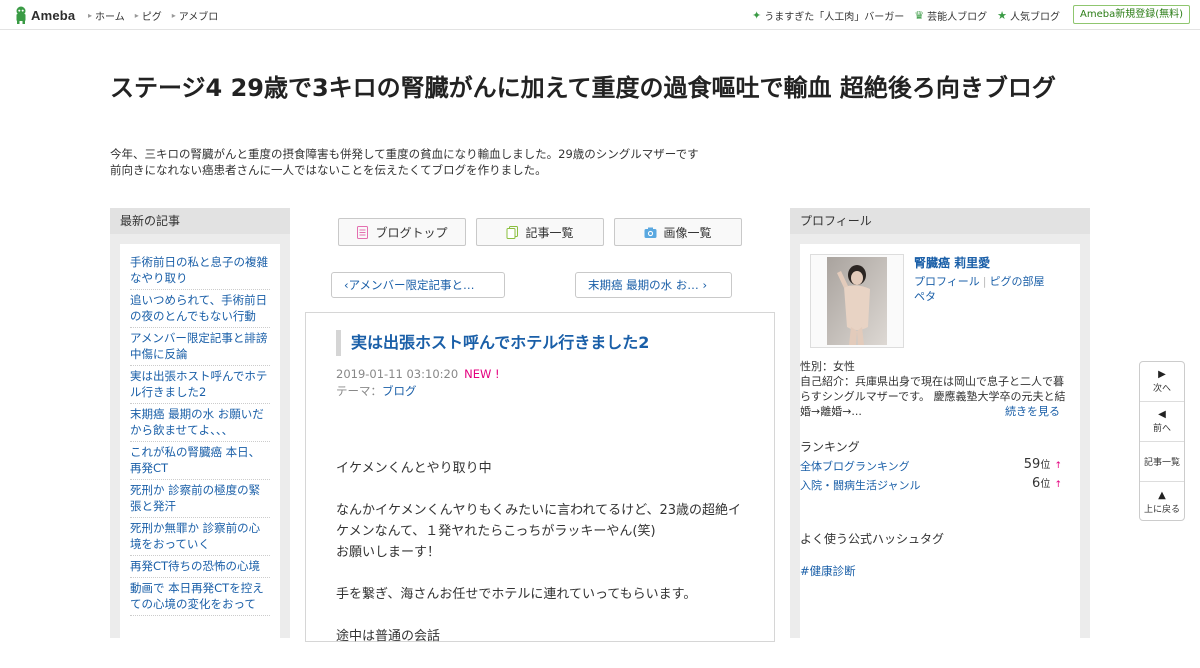 The image size is (1200, 668). What do you see at coordinates (855, 466) in the screenshot?
I see `ranking-label: 全体ブログランキング` at bounding box center [855, 466].